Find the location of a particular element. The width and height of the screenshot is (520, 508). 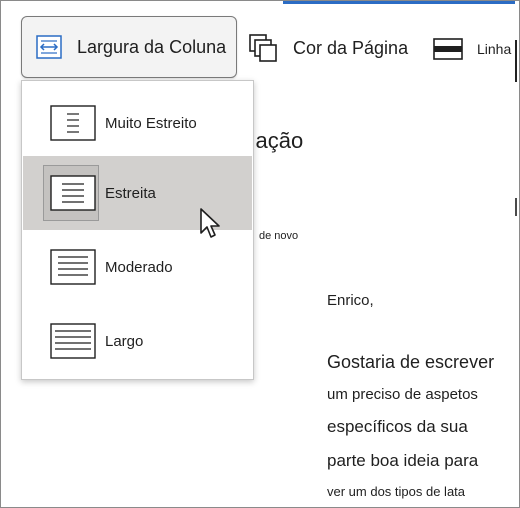

menu-item-label: Moderado is located at coordinates (139, 267).